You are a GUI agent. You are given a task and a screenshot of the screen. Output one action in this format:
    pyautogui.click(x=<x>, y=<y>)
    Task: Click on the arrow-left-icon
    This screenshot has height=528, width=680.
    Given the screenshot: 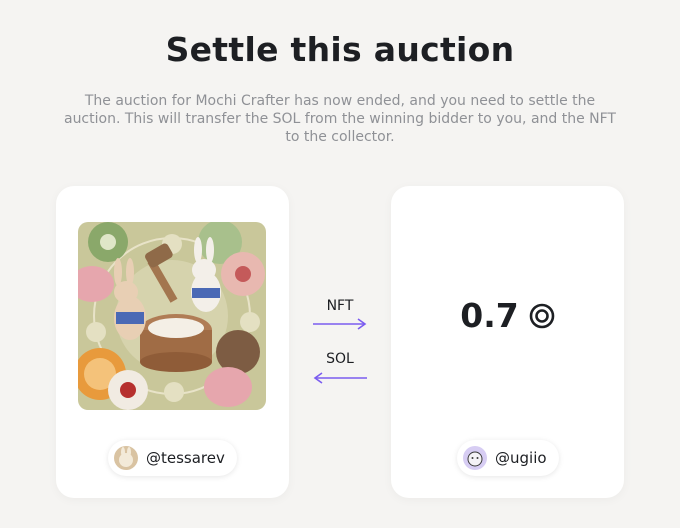 What is the action you would take?
    pyautogui.click(x=340, y=378)
    